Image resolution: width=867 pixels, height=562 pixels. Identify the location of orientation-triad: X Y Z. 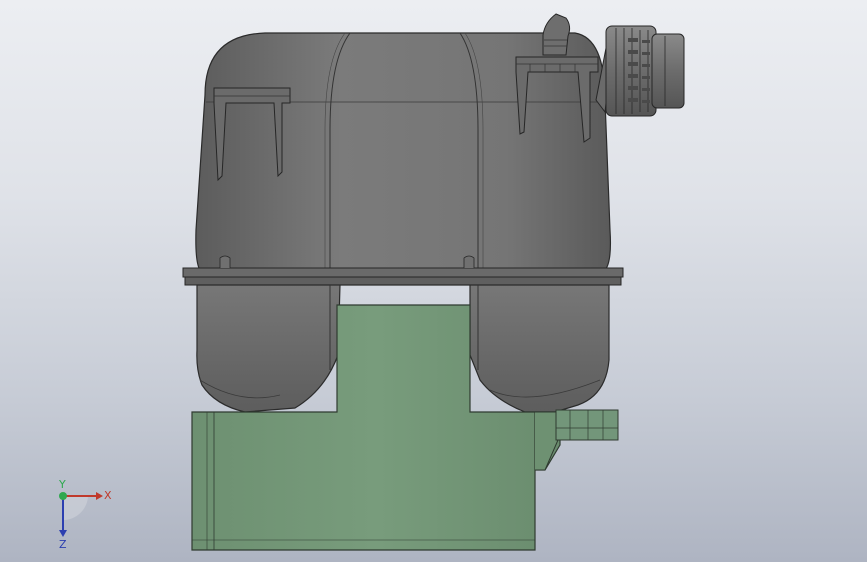
(85, 515).